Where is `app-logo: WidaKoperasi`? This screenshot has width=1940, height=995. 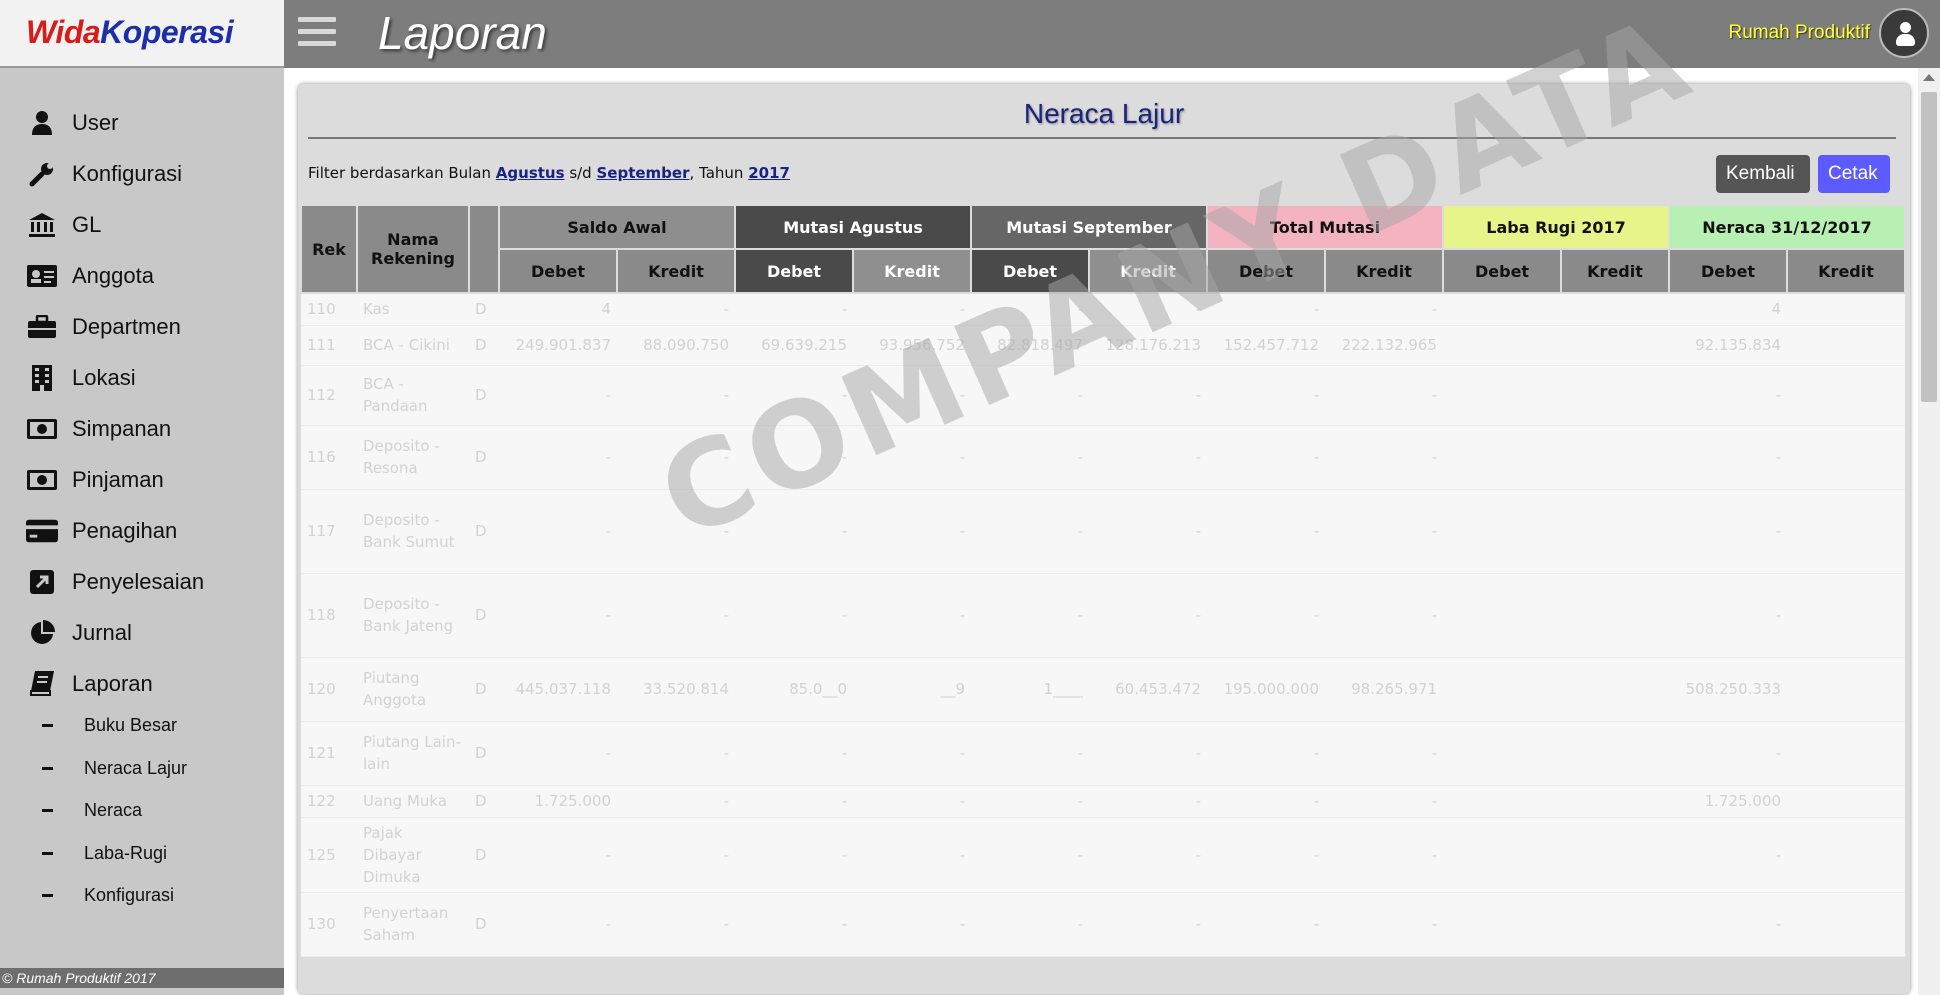
app-logo: WidaKoperasi is located at coordinates (130, 32).